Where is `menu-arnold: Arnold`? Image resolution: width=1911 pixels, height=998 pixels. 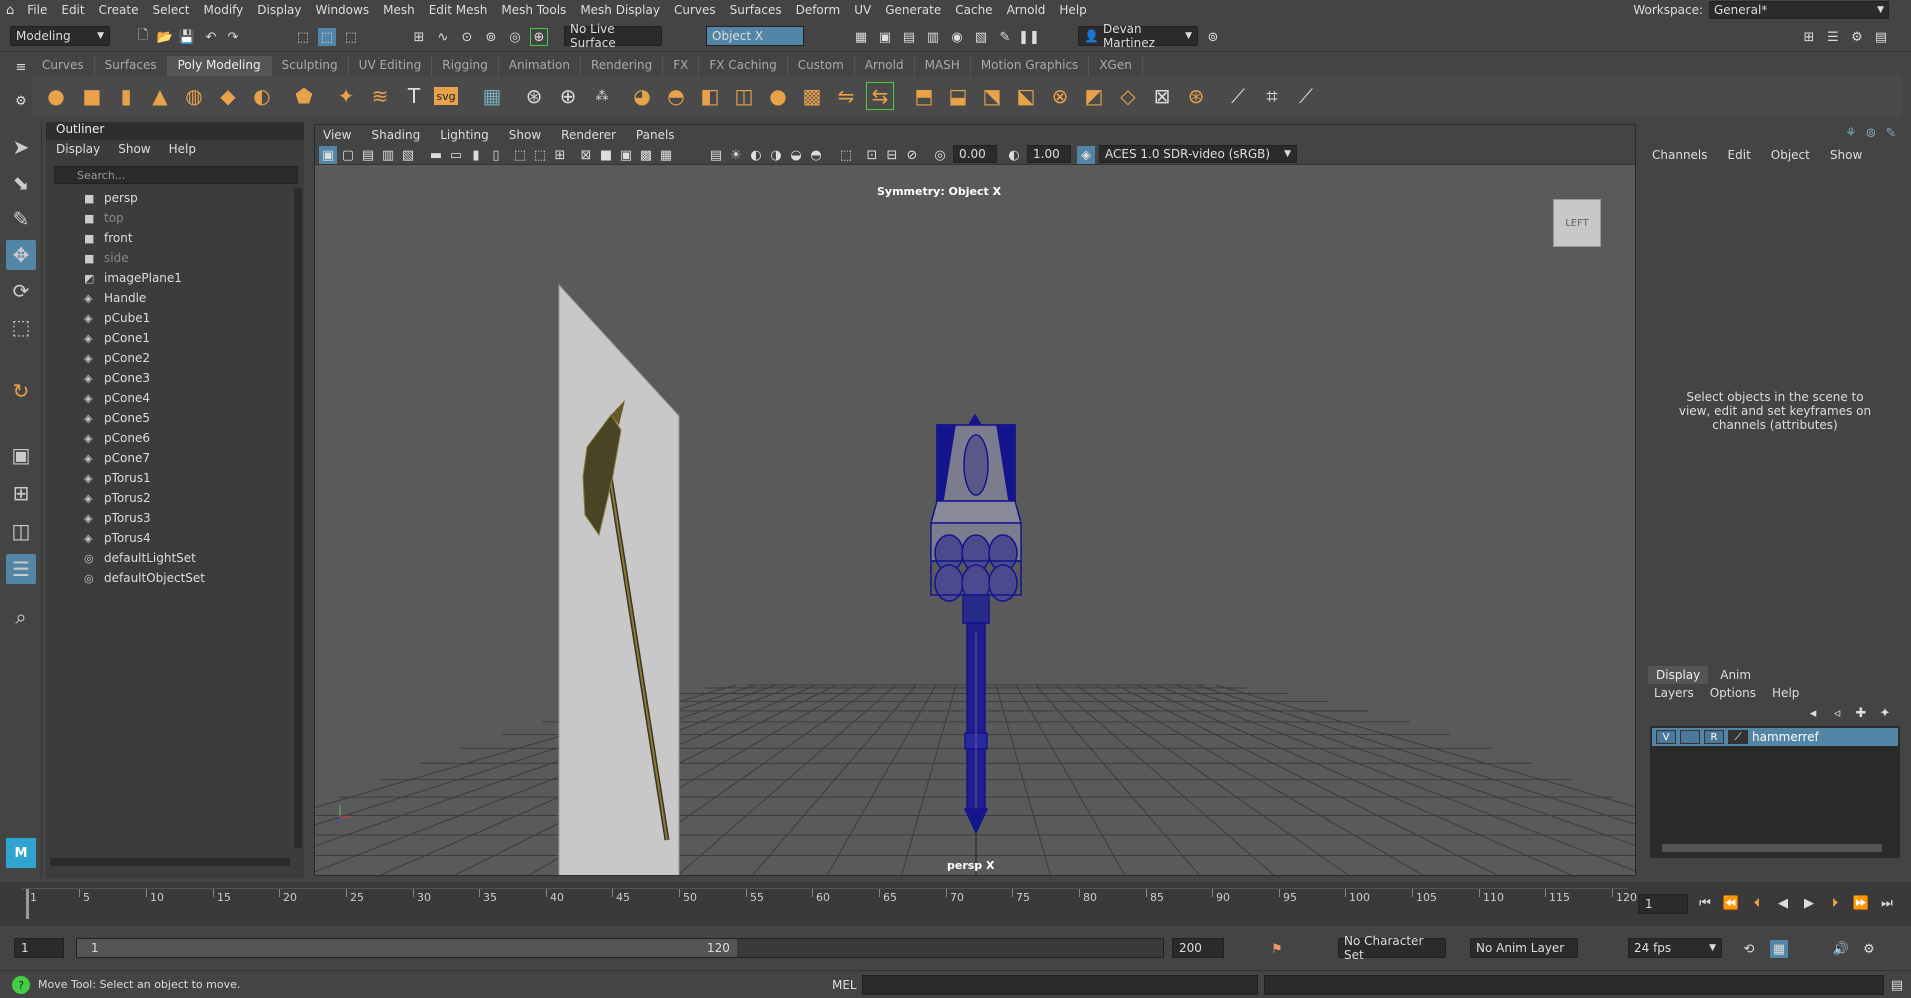
menu-arnold: Arnold is located at coordinates (1026, 10).